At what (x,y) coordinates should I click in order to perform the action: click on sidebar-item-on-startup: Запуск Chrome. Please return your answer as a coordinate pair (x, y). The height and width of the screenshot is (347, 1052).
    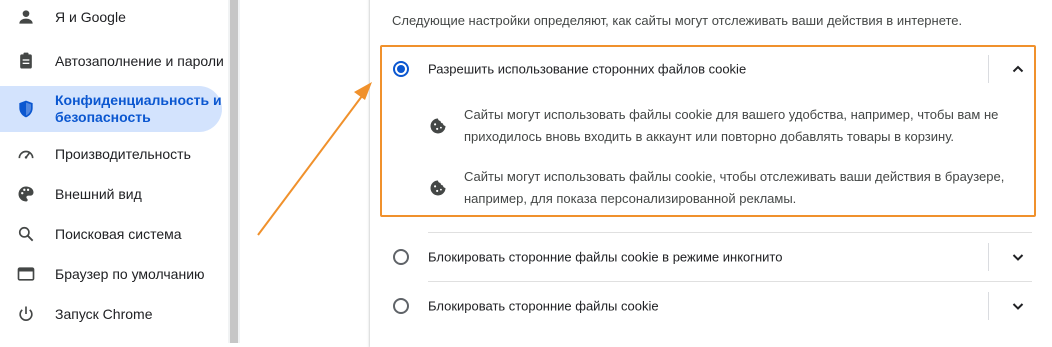
    Looking at the image, I should click on (111, 314).